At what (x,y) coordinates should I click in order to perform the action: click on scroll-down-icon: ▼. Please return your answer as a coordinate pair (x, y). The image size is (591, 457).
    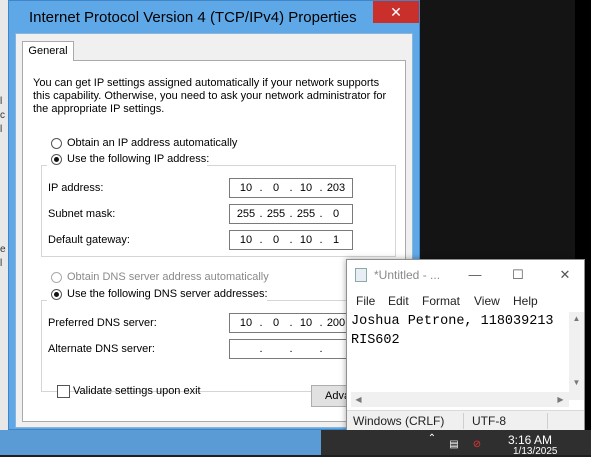
    Looking at the image, I should click on (576, 382).